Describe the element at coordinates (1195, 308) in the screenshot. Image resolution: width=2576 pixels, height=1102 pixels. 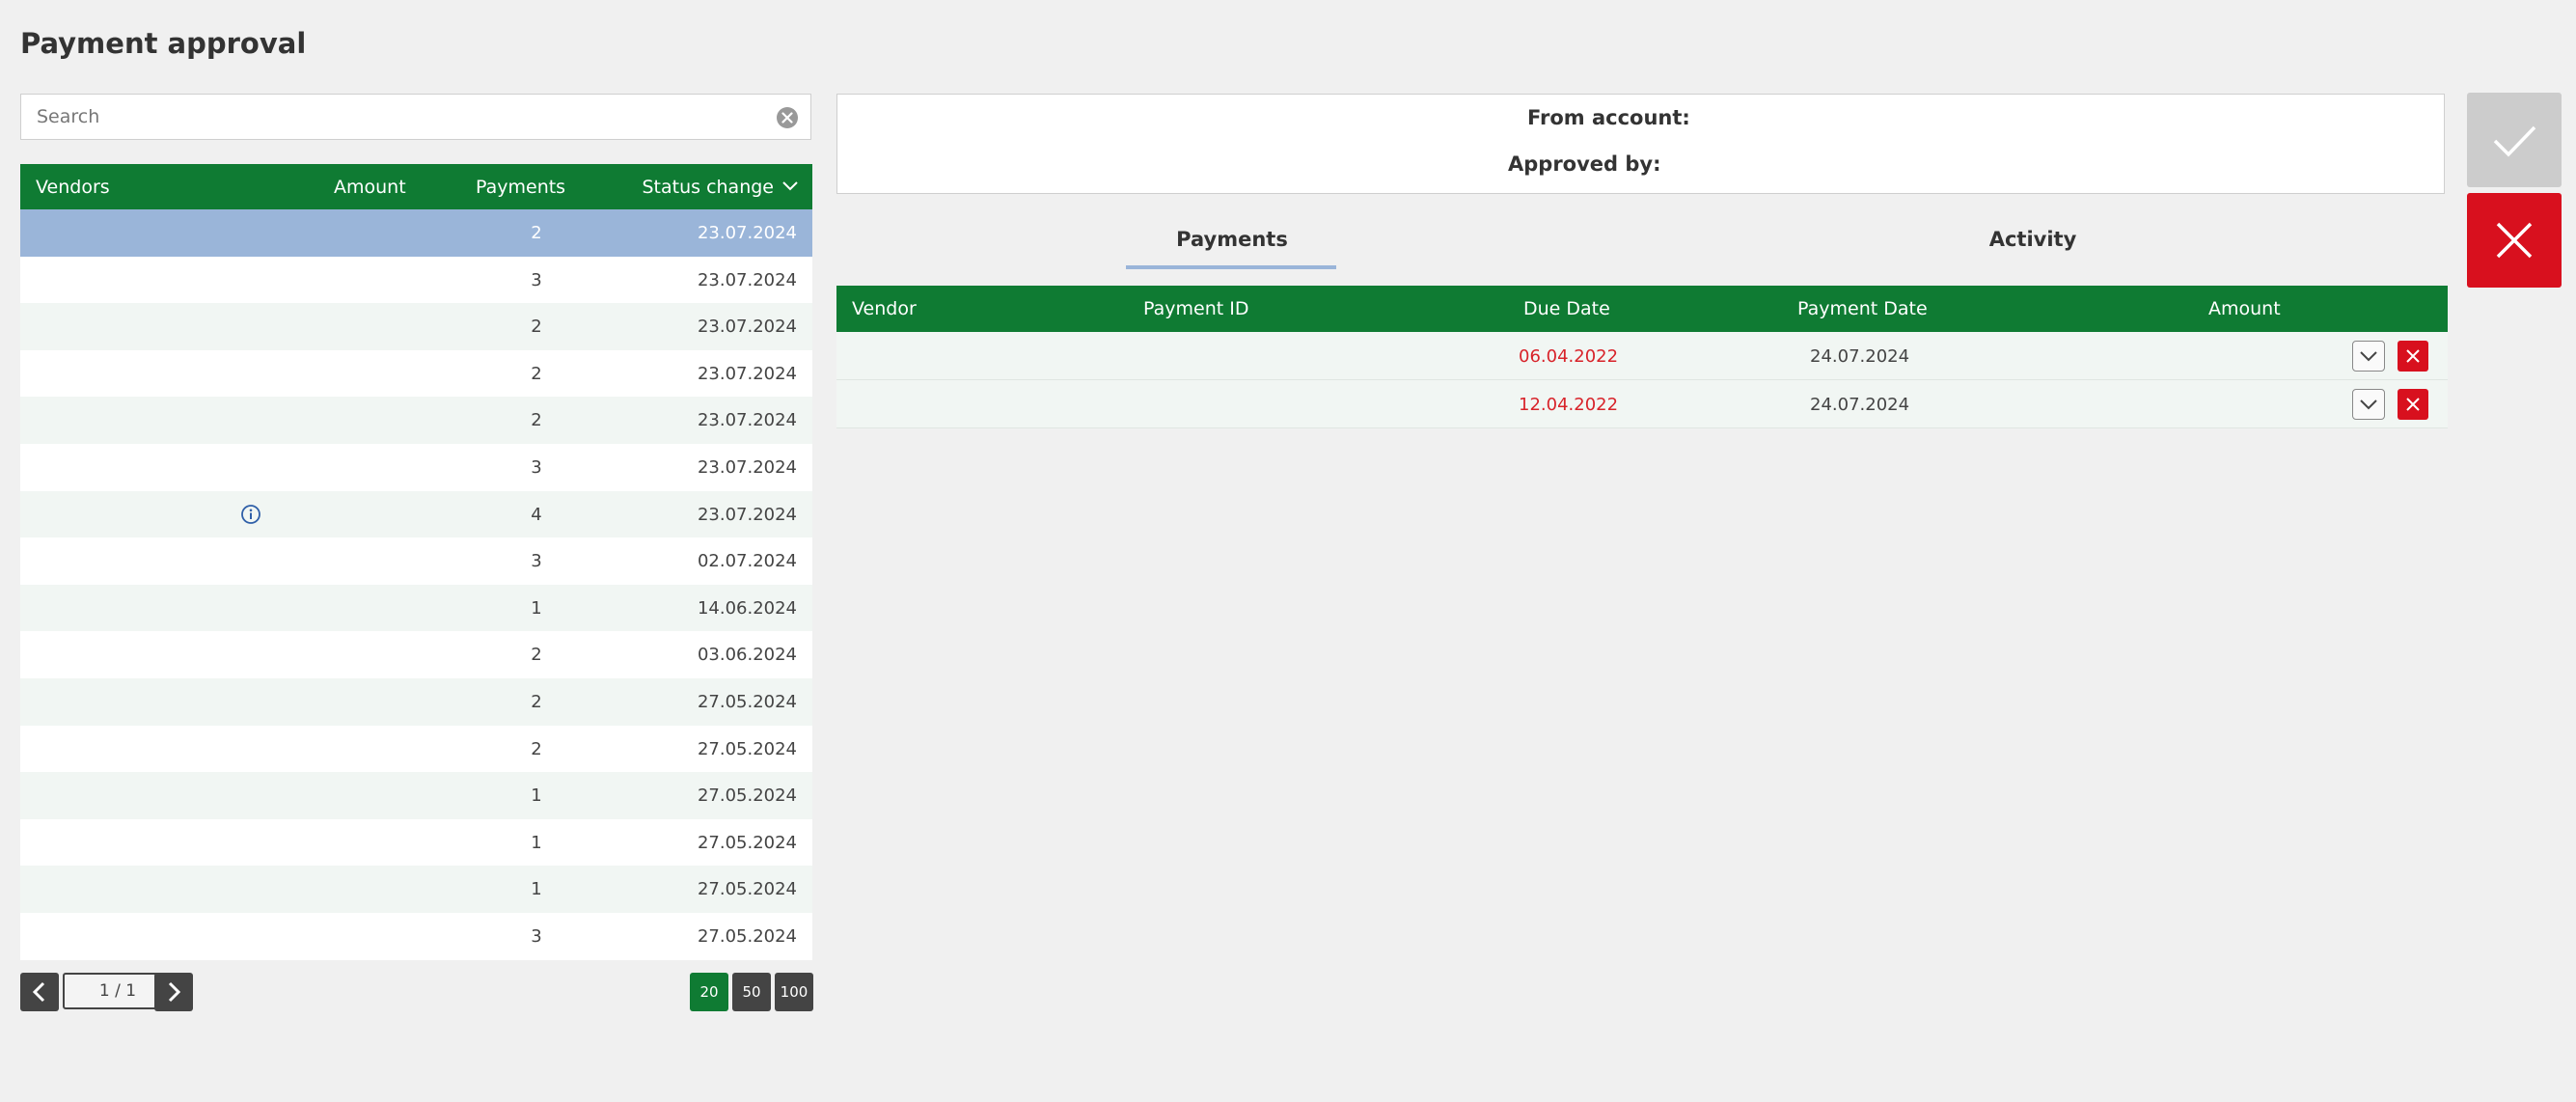
I see `column-header-payment-id: Payment ID` at that location.